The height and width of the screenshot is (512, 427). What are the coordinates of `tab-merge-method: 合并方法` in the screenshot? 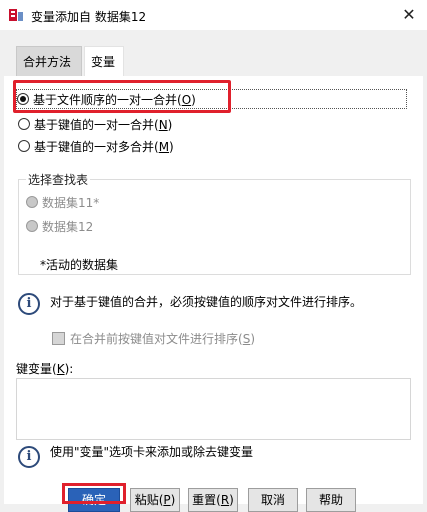 It's located at (49, 61).